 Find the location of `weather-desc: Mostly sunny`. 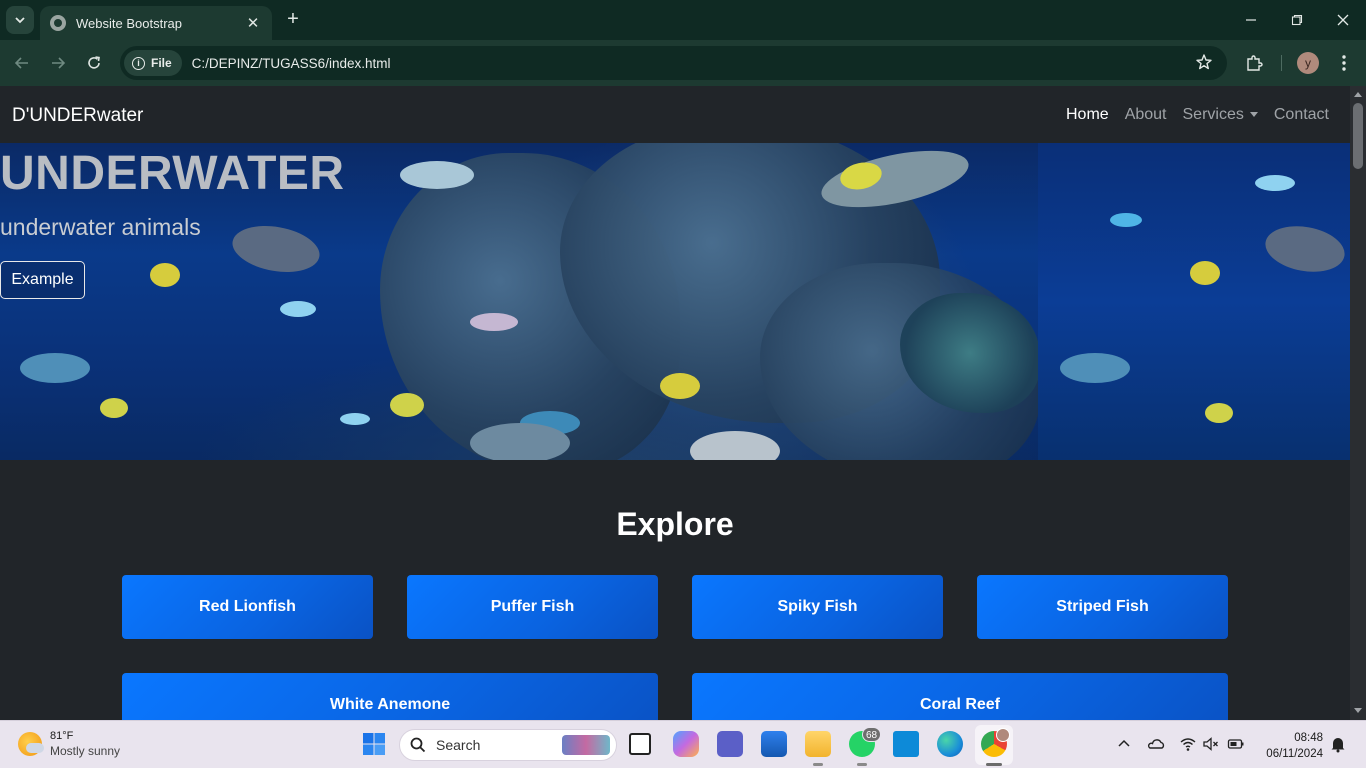

weather-desc: Mostly sunny is located at coordinates (85, 751).